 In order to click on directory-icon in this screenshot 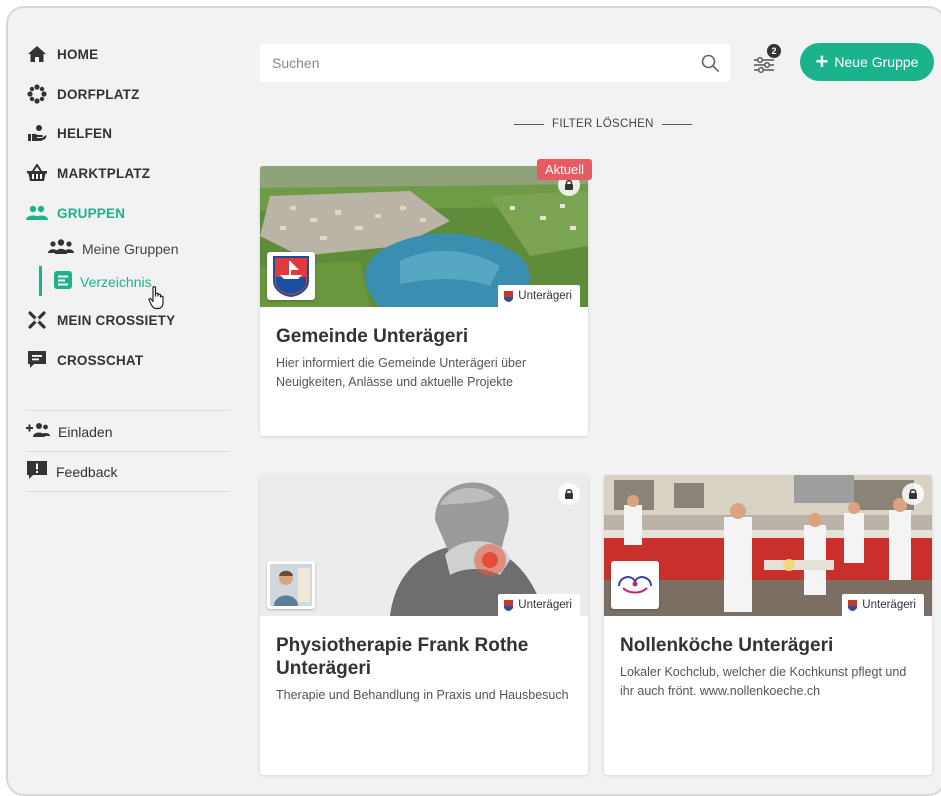, I will do `click(63, 282)`.